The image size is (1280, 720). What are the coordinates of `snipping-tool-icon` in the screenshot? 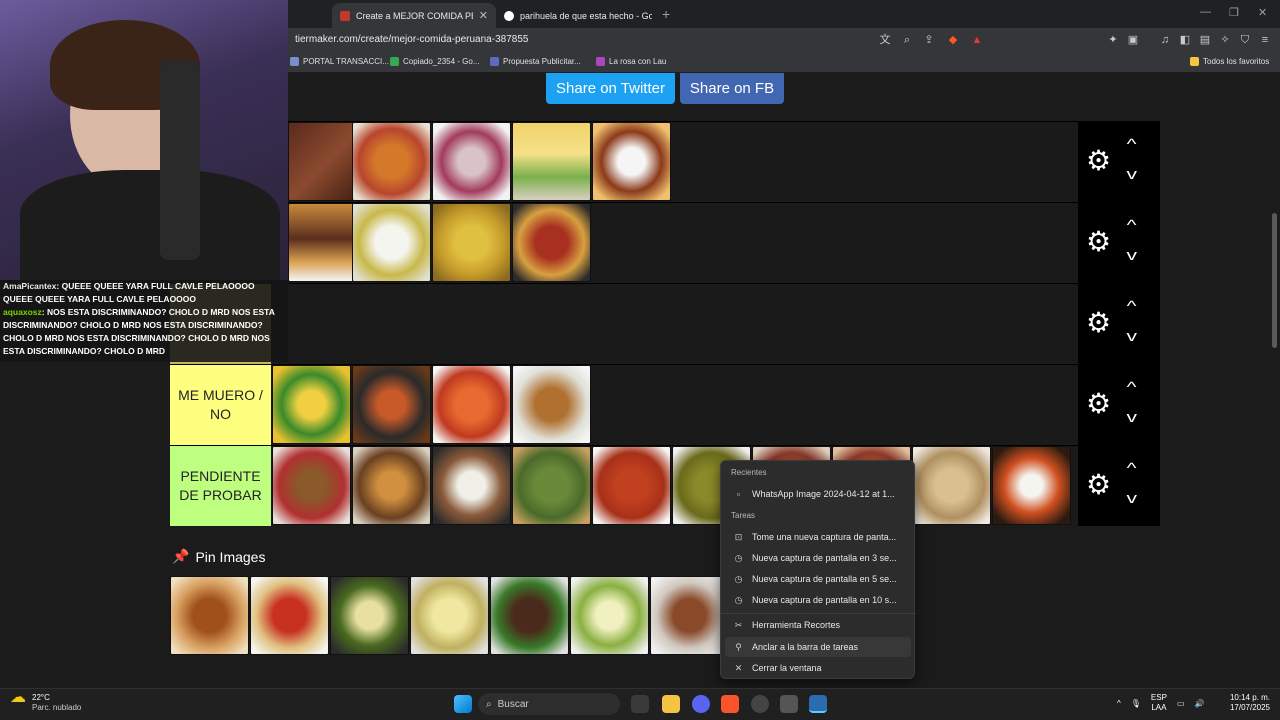 It's located at (818, 704).